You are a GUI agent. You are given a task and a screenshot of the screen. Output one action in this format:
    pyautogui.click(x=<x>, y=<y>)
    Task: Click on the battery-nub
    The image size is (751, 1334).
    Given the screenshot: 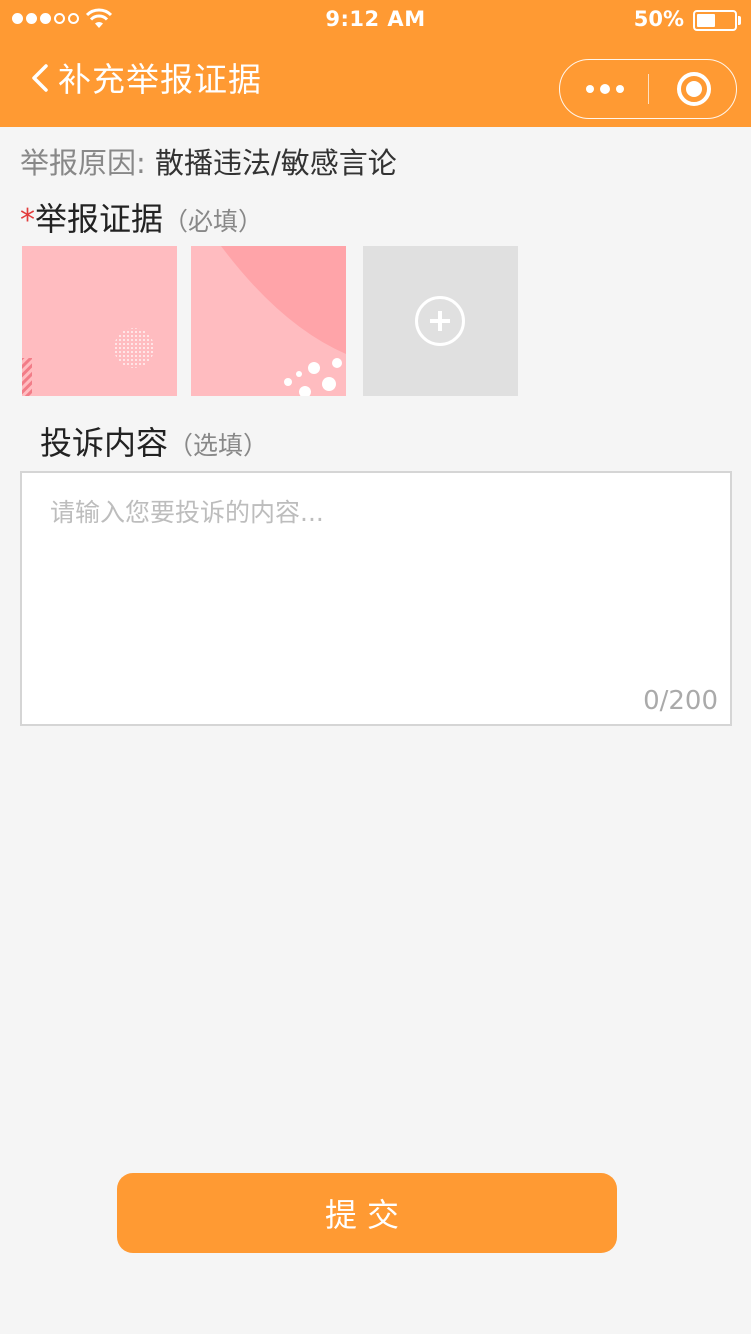 What is the action you would take?
    pyautogui.click(x=739, y=20)
    